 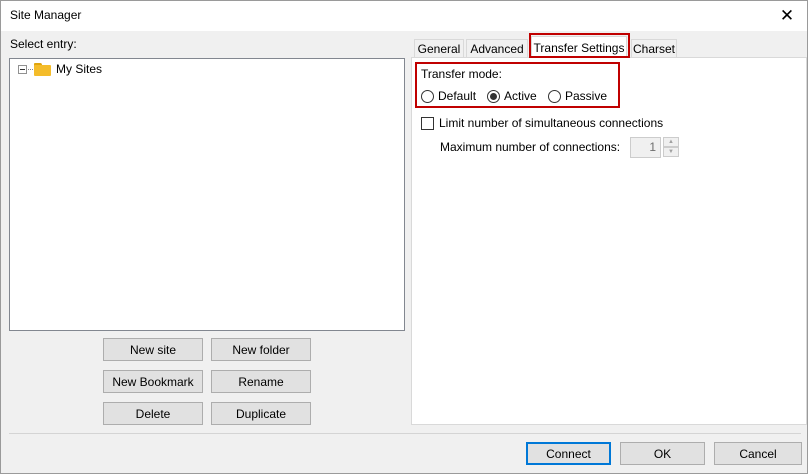 What do you see at coordinates (261, 381) in the screenshot?
I see `rename-button: Rename` at bounding box center [261, 381].